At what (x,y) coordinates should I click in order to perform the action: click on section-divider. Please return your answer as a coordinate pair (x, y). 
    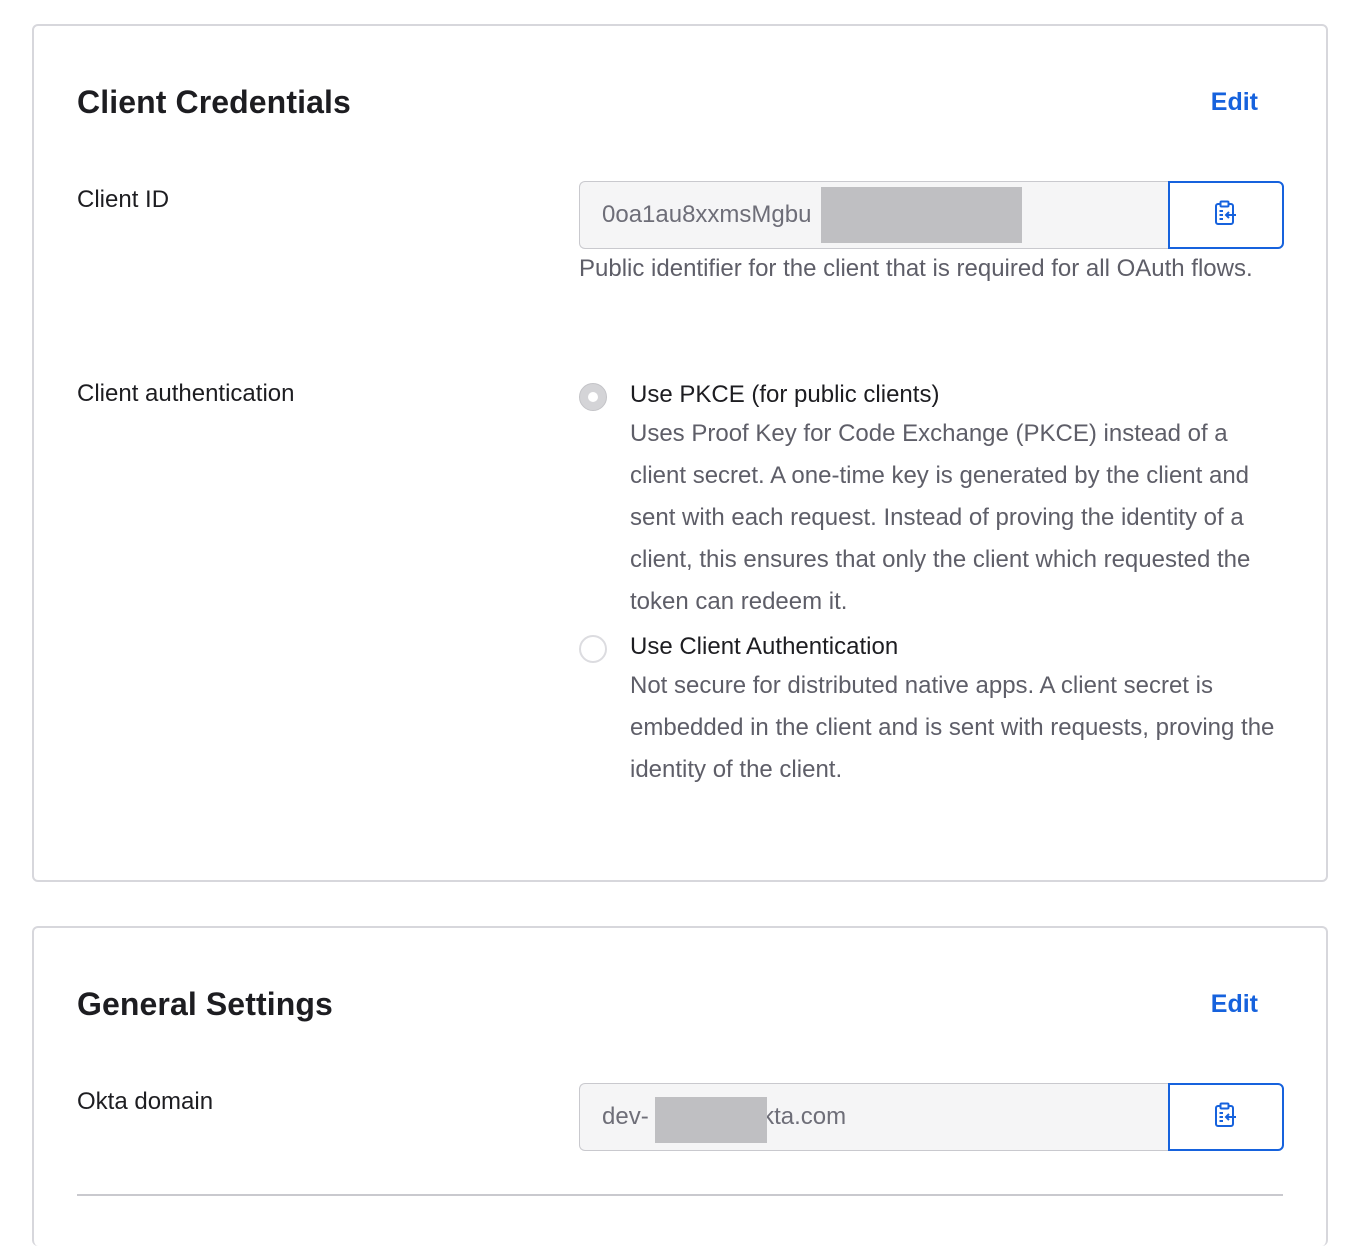
    Looking at the image, I should click on (680, 1195).